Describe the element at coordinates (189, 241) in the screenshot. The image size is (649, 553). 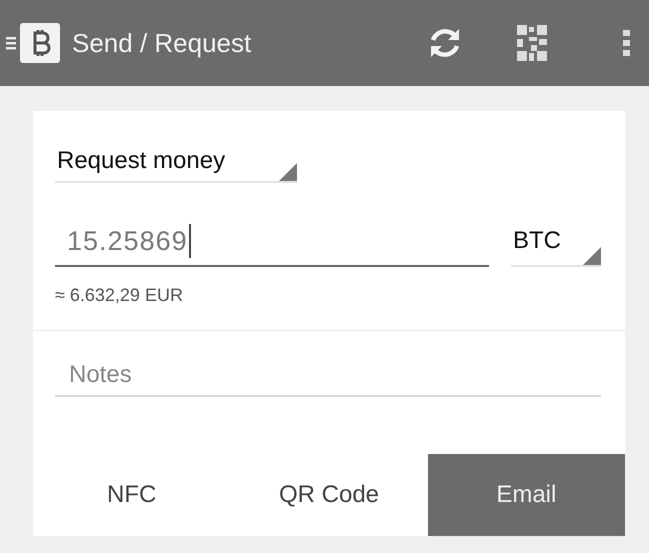
I see `text-cursor` at that location.